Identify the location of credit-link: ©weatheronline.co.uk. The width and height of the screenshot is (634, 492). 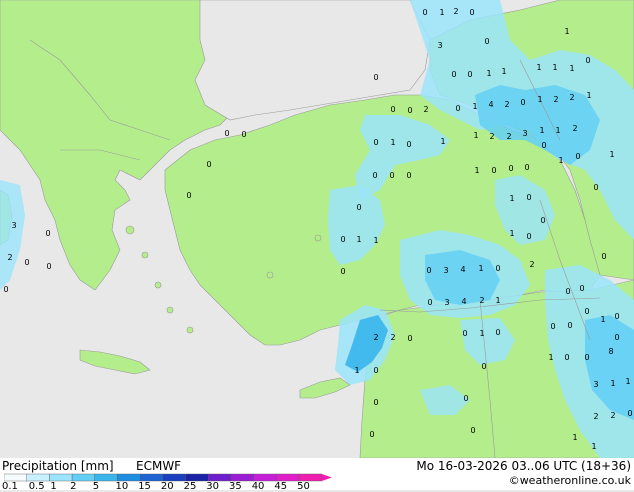
(570, 480).